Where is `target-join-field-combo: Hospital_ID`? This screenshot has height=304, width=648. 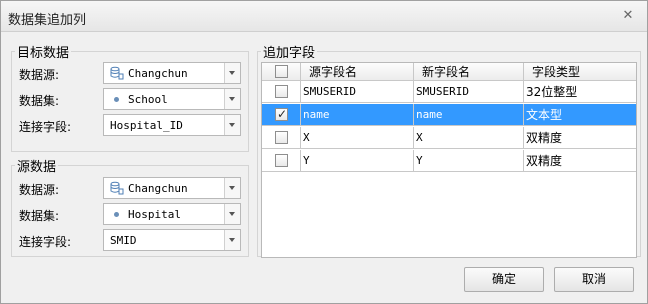 target-join-field-combo: Hospital_ID is located at coordinates (172, 125).